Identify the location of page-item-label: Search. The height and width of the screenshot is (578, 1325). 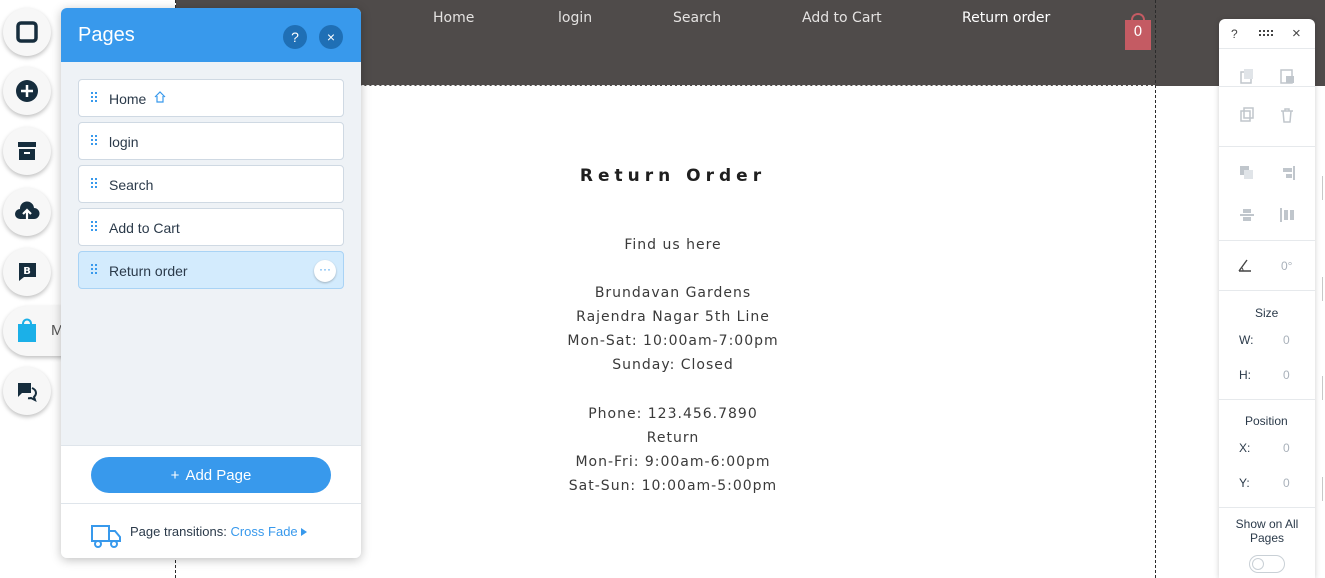
(131, 185).